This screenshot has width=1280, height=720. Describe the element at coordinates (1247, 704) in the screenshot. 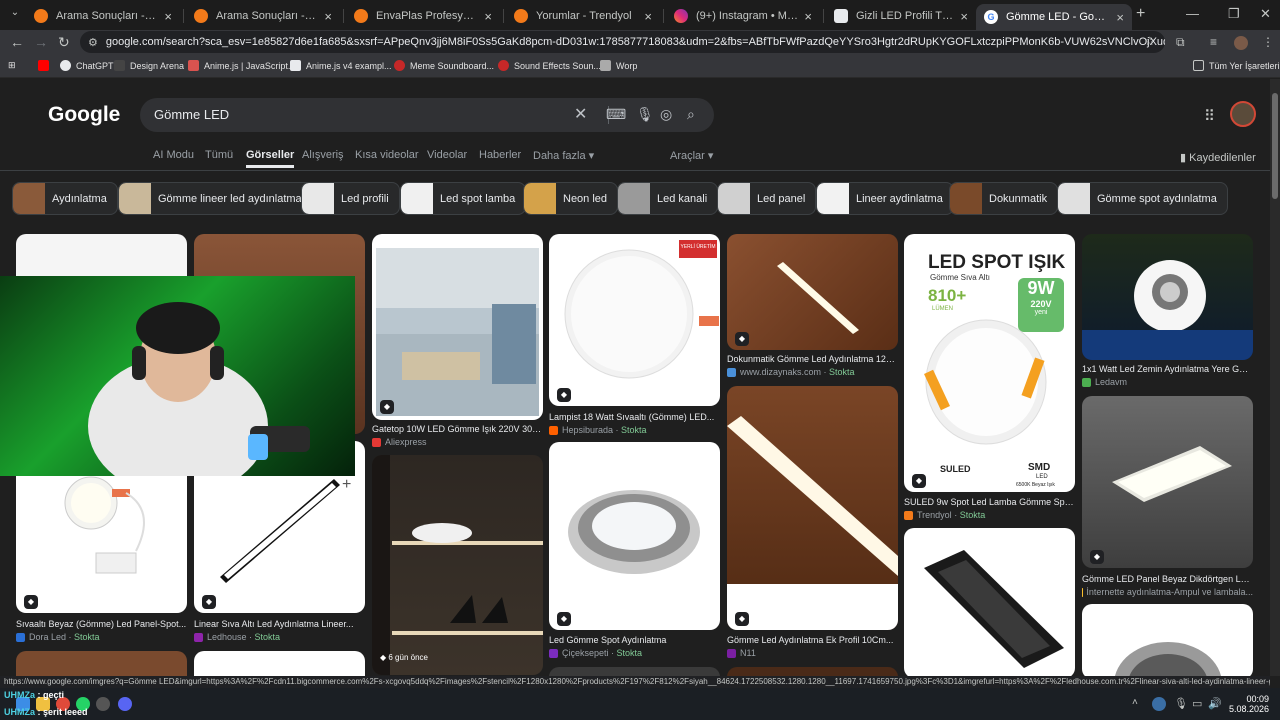

I see `system-clock: 00:09 5.08.2026` at that location.